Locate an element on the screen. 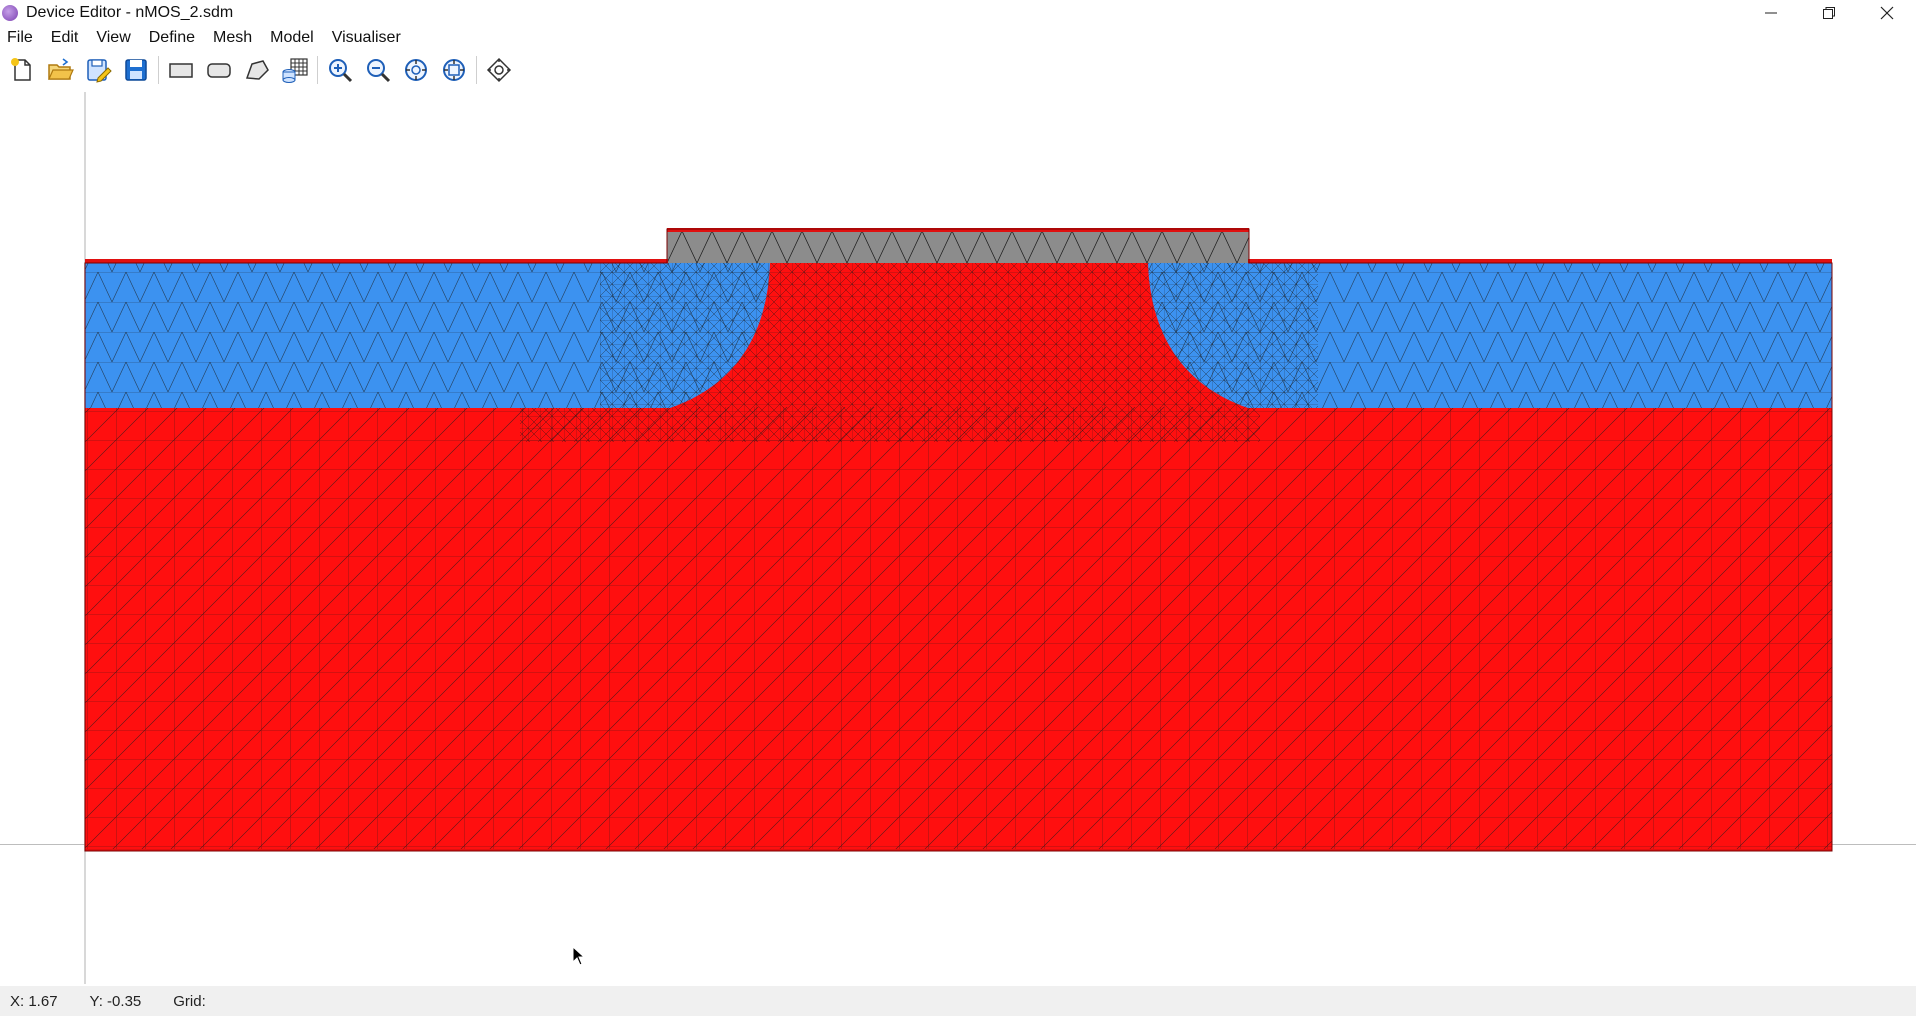  restore-icon is located at coordinates (1829, 13).